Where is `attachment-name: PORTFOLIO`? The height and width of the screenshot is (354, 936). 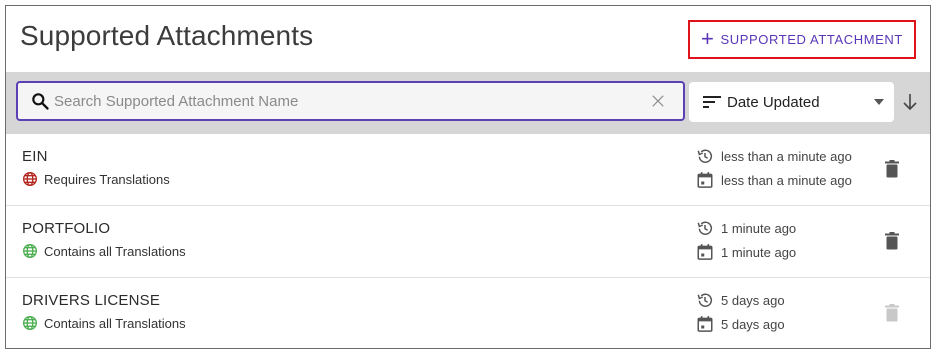 attachment-name: PORTFOLIO is located at coordinates (66, 228).